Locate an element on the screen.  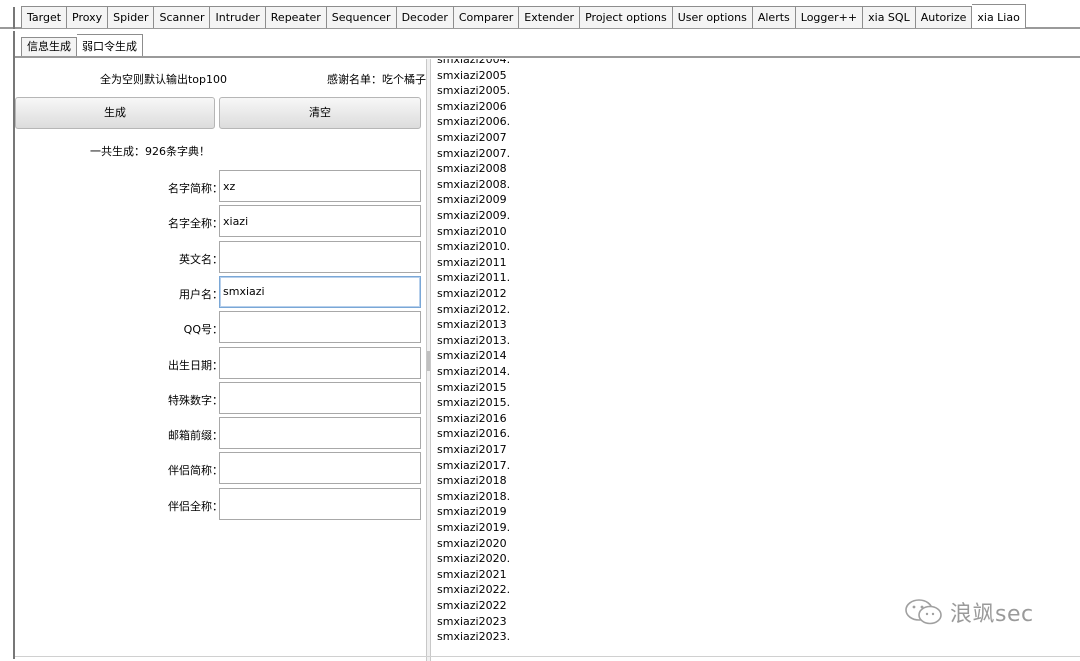
form-row-partner-short: 伴侣简称： is located at coordinates (225, 469).